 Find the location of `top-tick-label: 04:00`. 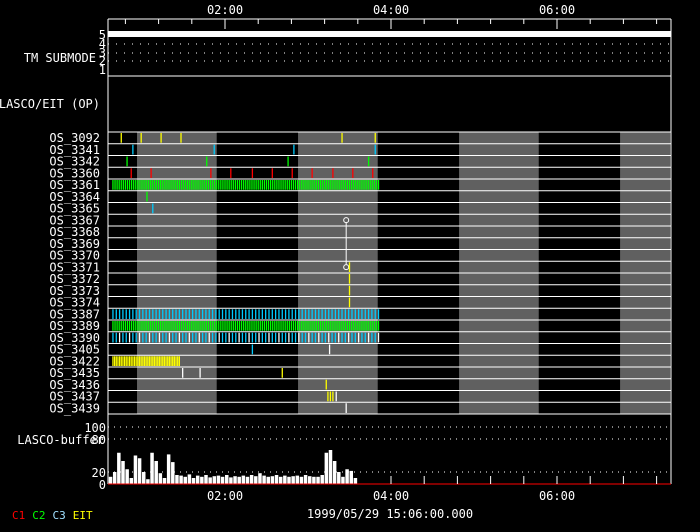

top-tick-label: 04:00 is located at coordinates (391, 10).